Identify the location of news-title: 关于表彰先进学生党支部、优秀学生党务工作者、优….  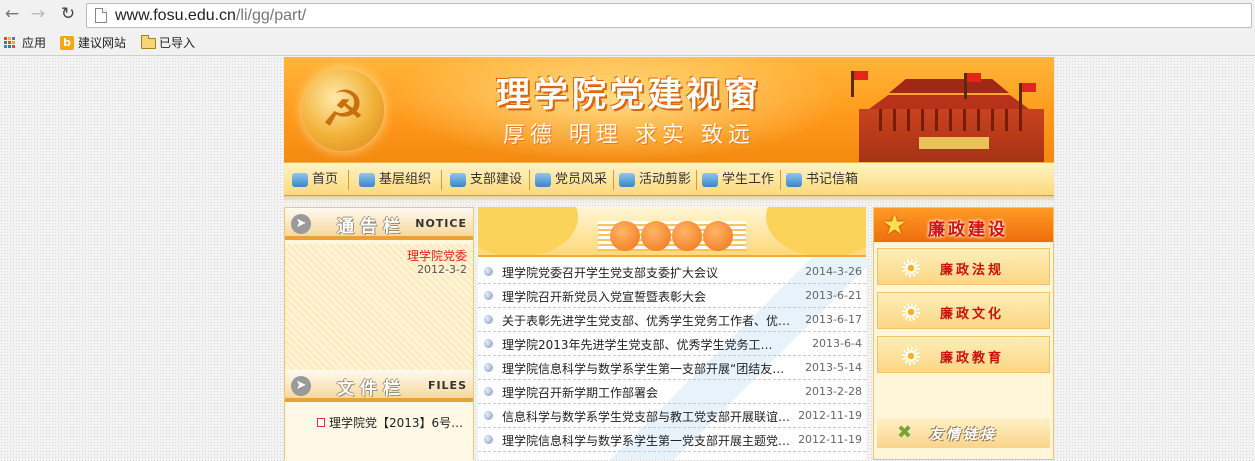
(649, 320).